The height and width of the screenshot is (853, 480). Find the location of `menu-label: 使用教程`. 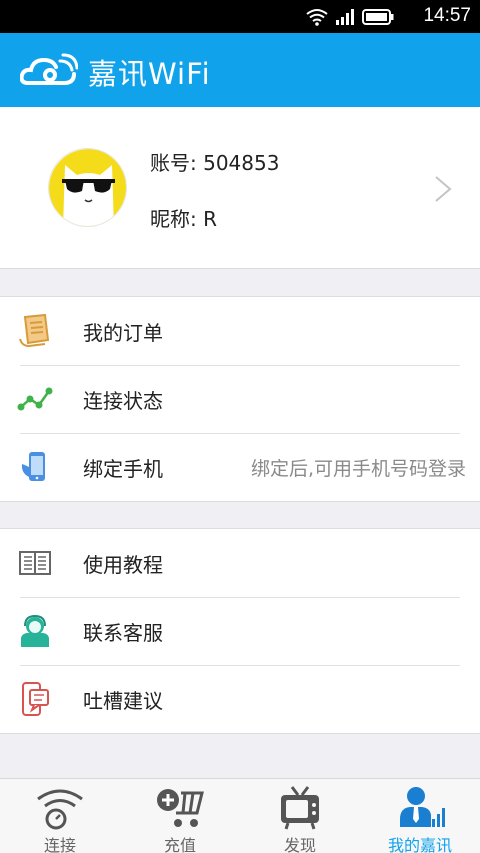

menu-label: 使用教程 is located at coordinates (123, 565).